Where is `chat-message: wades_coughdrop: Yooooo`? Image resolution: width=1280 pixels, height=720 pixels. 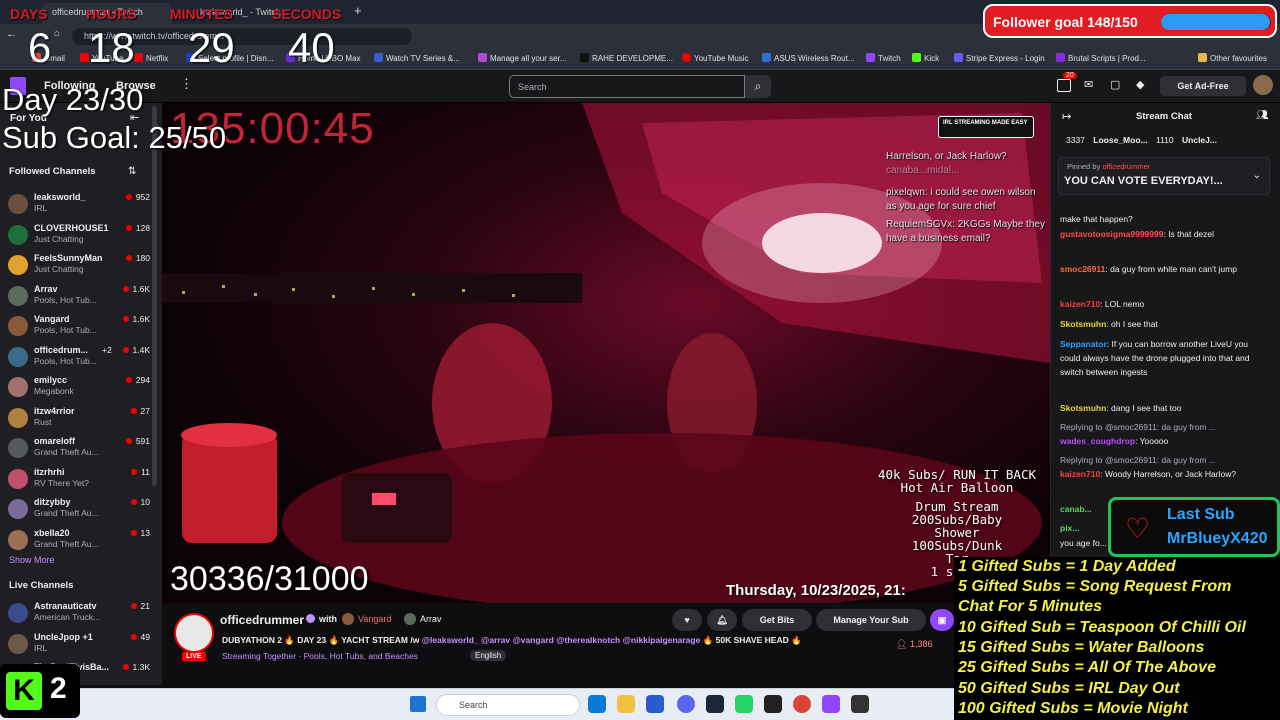 chat-message: wades_coughdrop: Yooooo is located at coordinates (1165, 441).